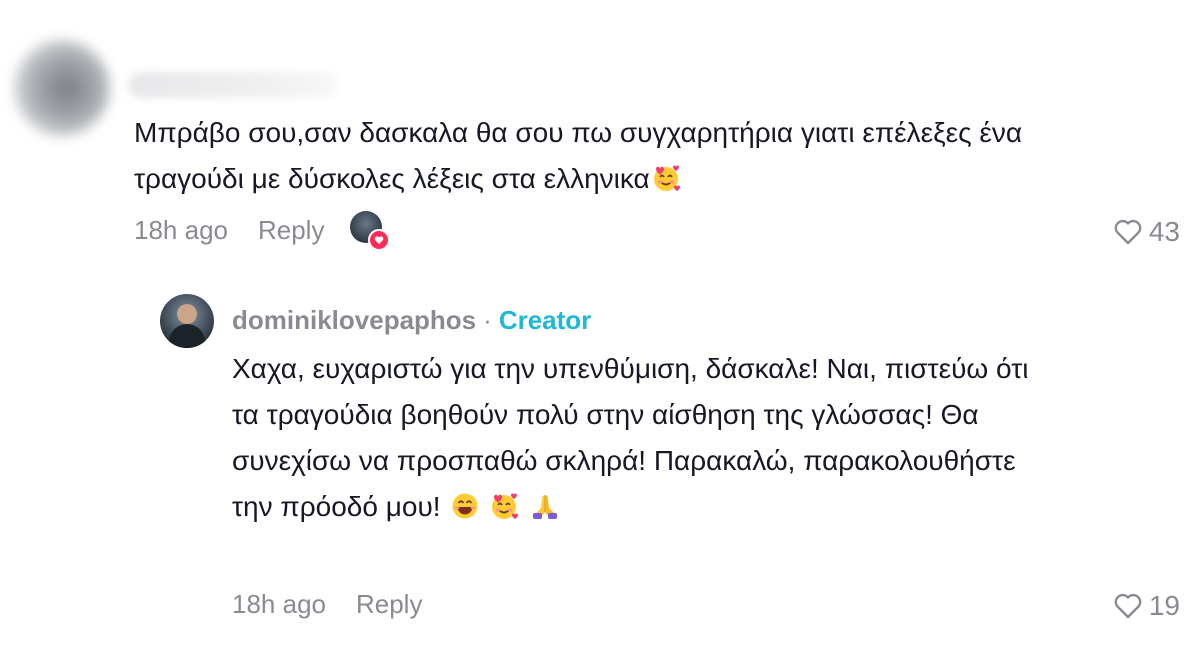 This screenshot has width=1200, height=652. What do you see at coordinates (545, 512) in the screenshot?
I see `folded-hands-emoji` at bounding box center [545, 512].